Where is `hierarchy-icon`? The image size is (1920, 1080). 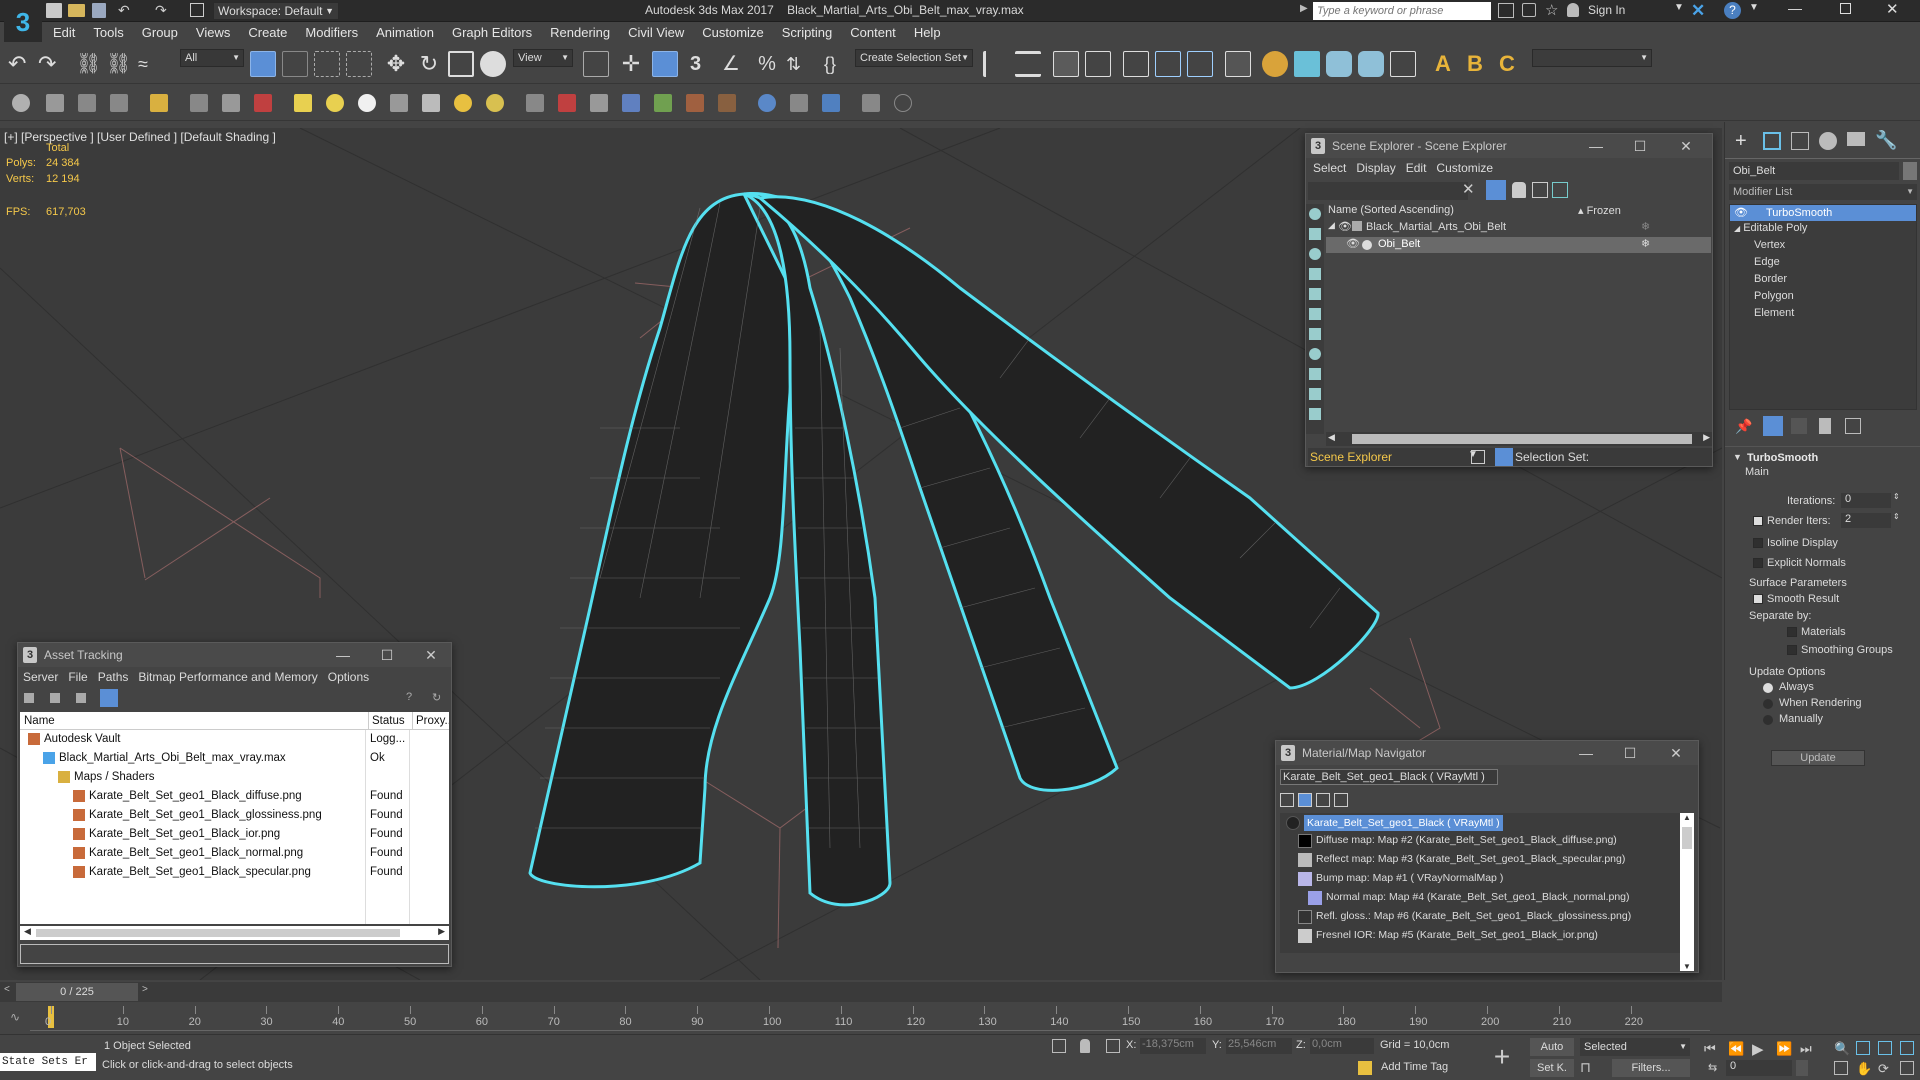 hierarchy-icon is located at coordinates (1540, 190).